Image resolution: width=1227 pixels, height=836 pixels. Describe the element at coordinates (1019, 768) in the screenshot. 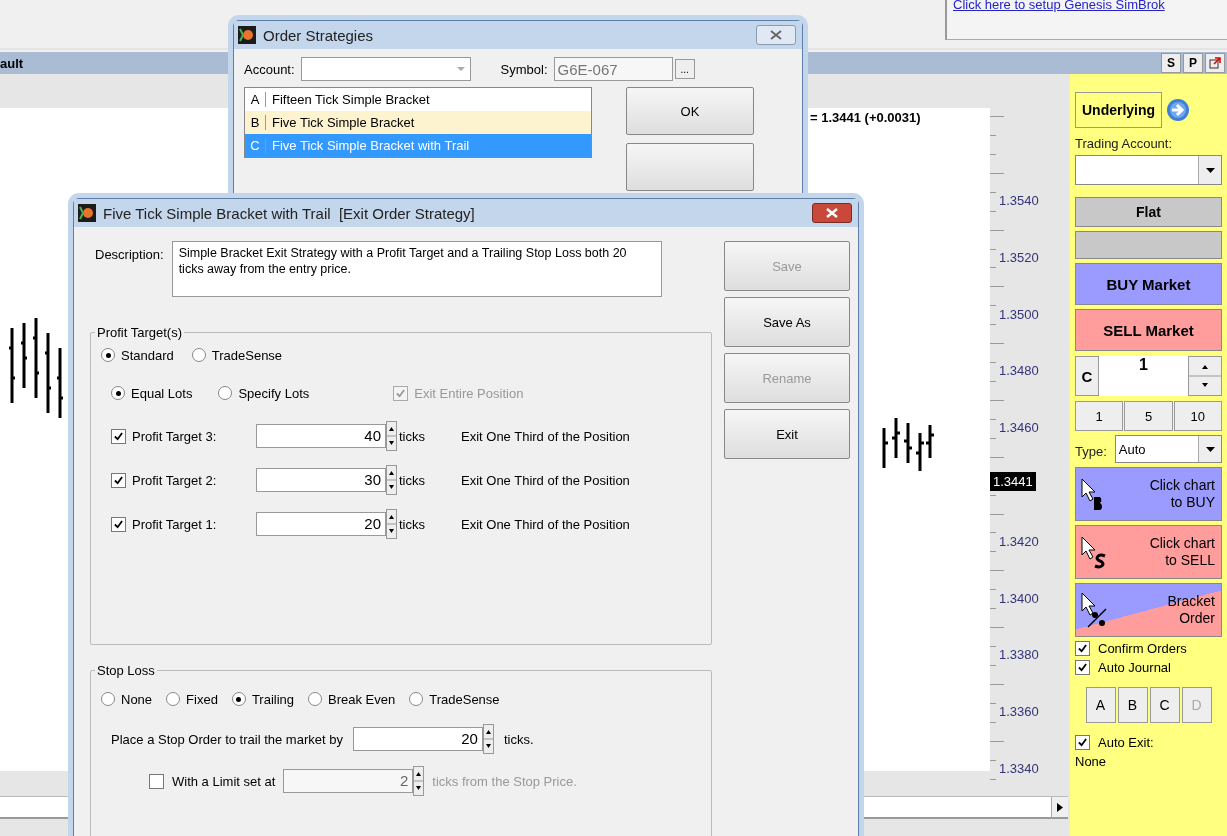

I see `axis-label: 1.3340` at that location.